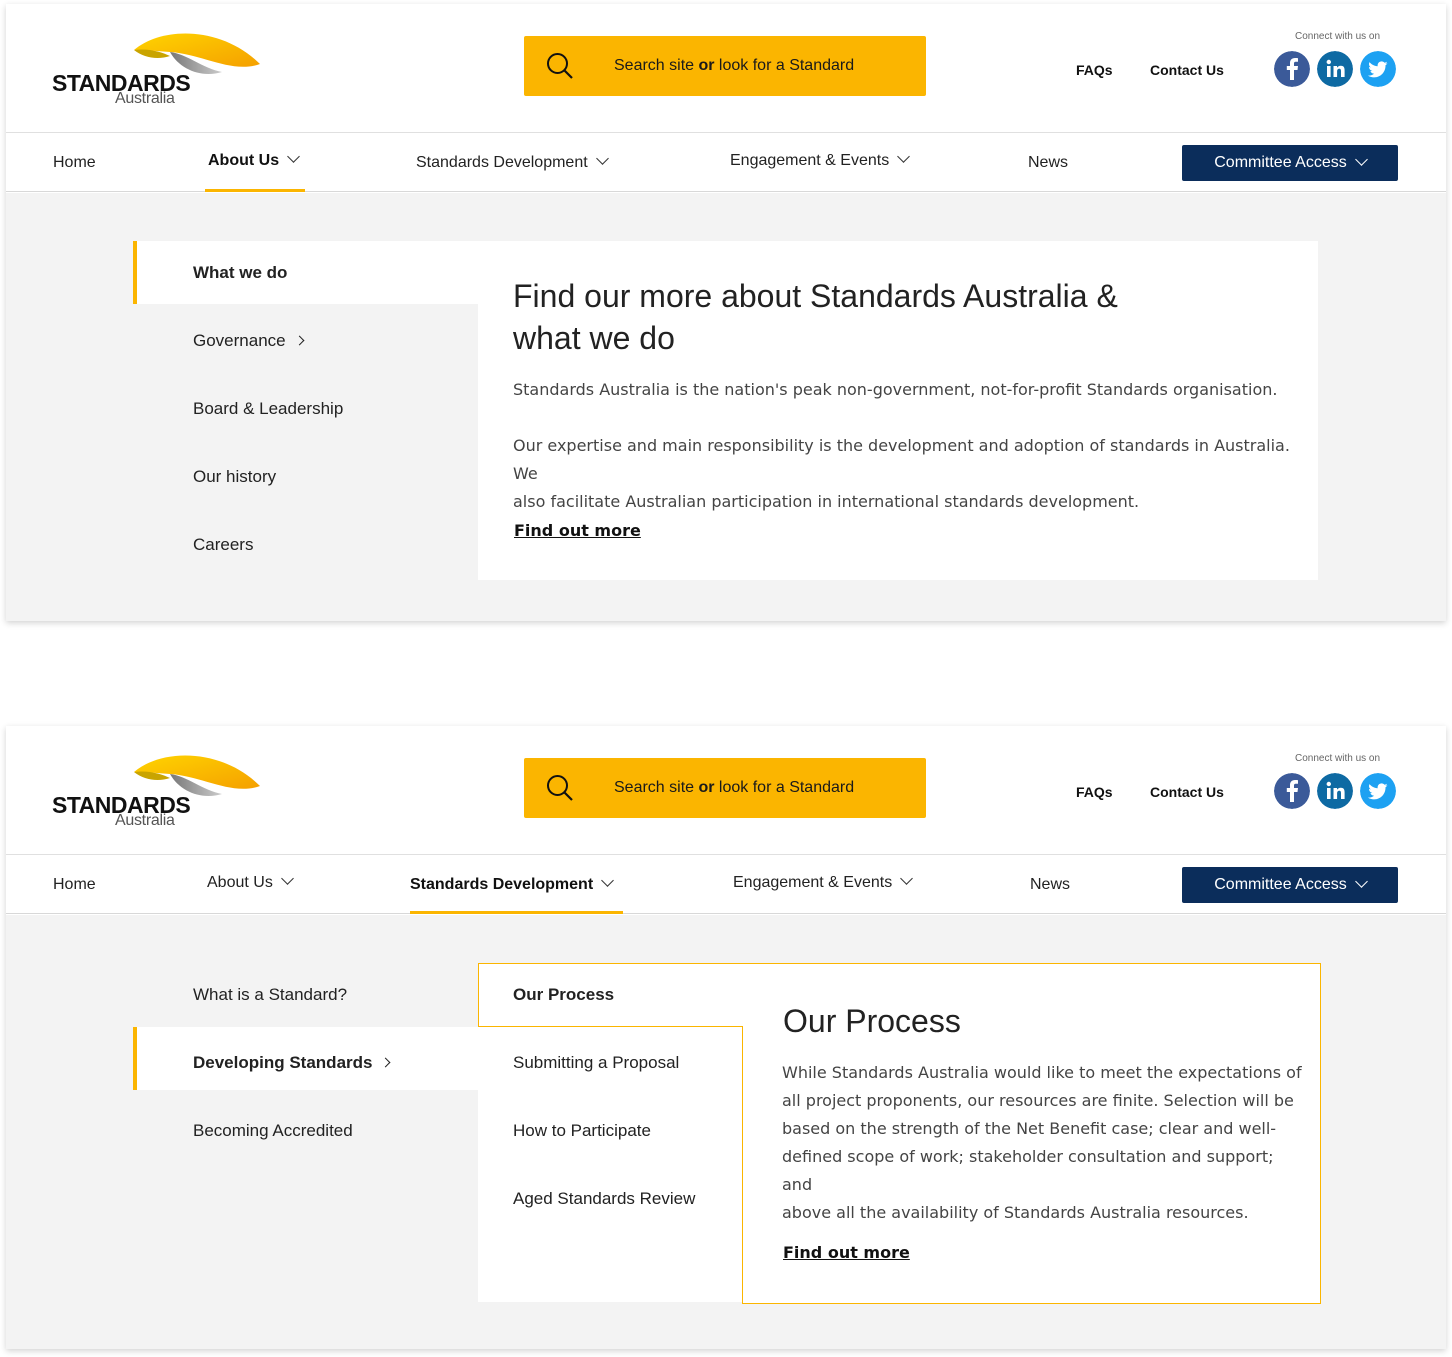 This screenshot has height=1357, width=1452. What do you see at coordinates (273, 1131) in the screenshot?
I see `menu-becoming-accredited: Becoming Accredited` at bounding box center [273, 1131].